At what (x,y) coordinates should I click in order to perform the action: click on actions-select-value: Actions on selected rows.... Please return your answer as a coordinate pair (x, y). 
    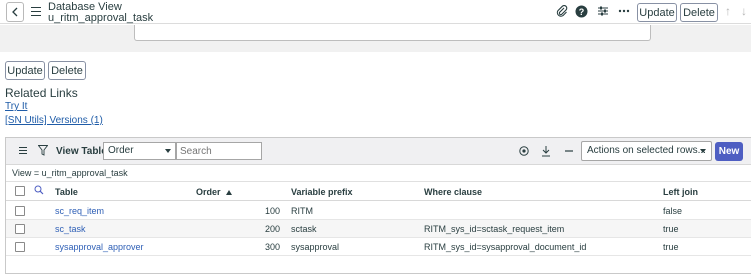
    Looking at the image, I should click on (646, 150).